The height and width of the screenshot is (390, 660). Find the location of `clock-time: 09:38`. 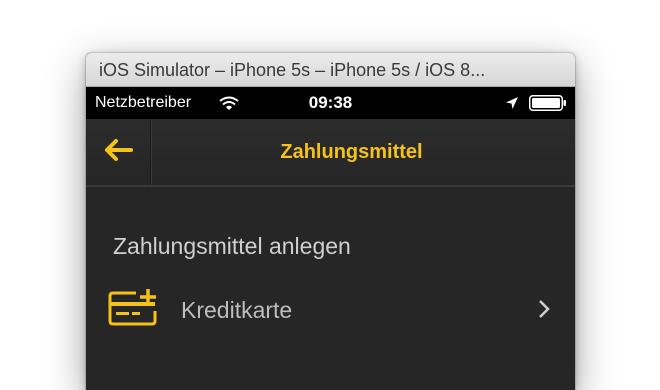

clock-time: 09:38 is located at coordinates (330, 102).